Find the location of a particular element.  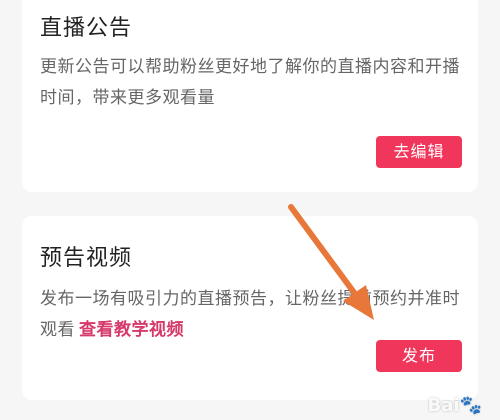

baidu-paw-icon: Bai🐾 is located at coordinates (454, 405).